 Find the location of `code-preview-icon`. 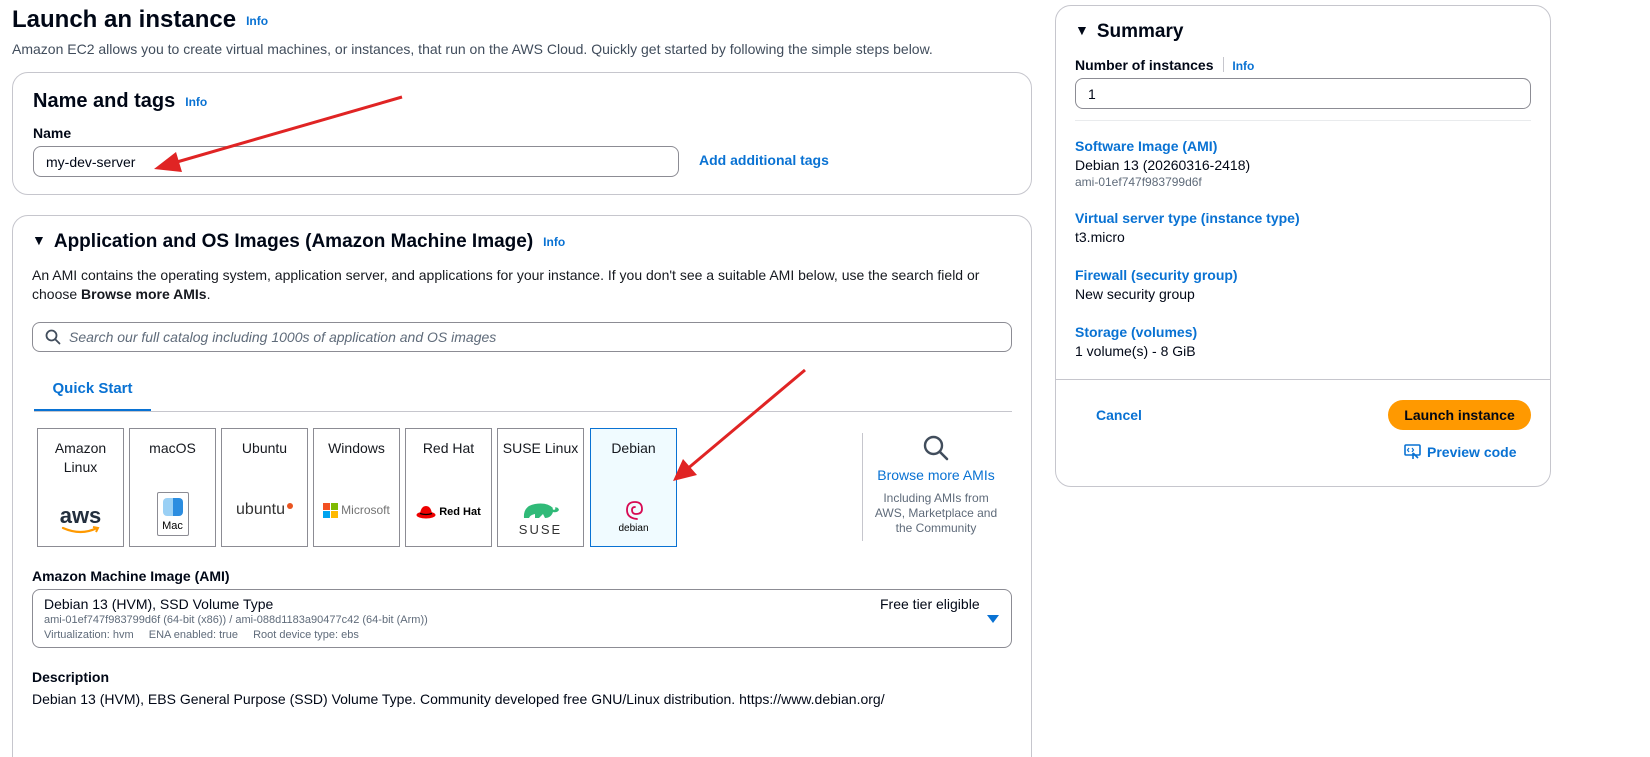

code-preview-icon is located at coordinates (1412, 451).